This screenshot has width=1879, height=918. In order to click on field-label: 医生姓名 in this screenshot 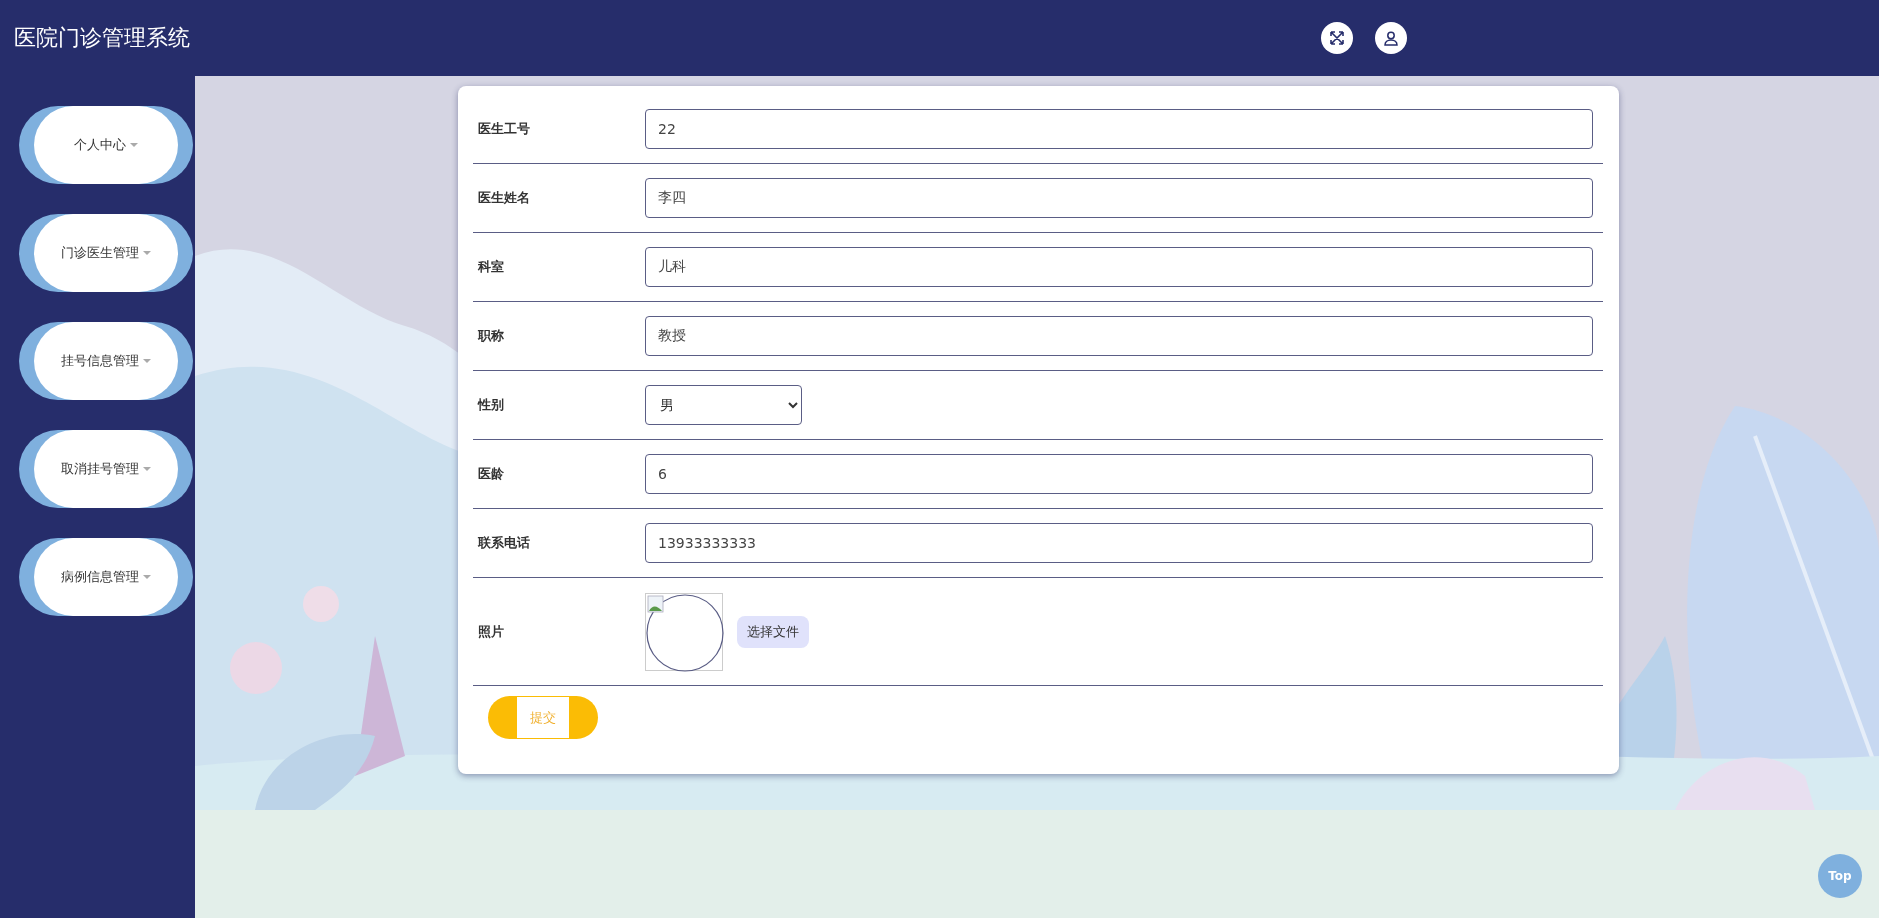, I will do `click(504, 198)`.